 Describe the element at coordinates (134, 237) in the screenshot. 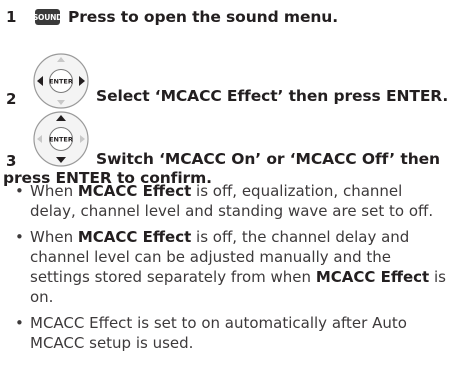

I see `bullet-2-bold: MCACC Effect` at that location.